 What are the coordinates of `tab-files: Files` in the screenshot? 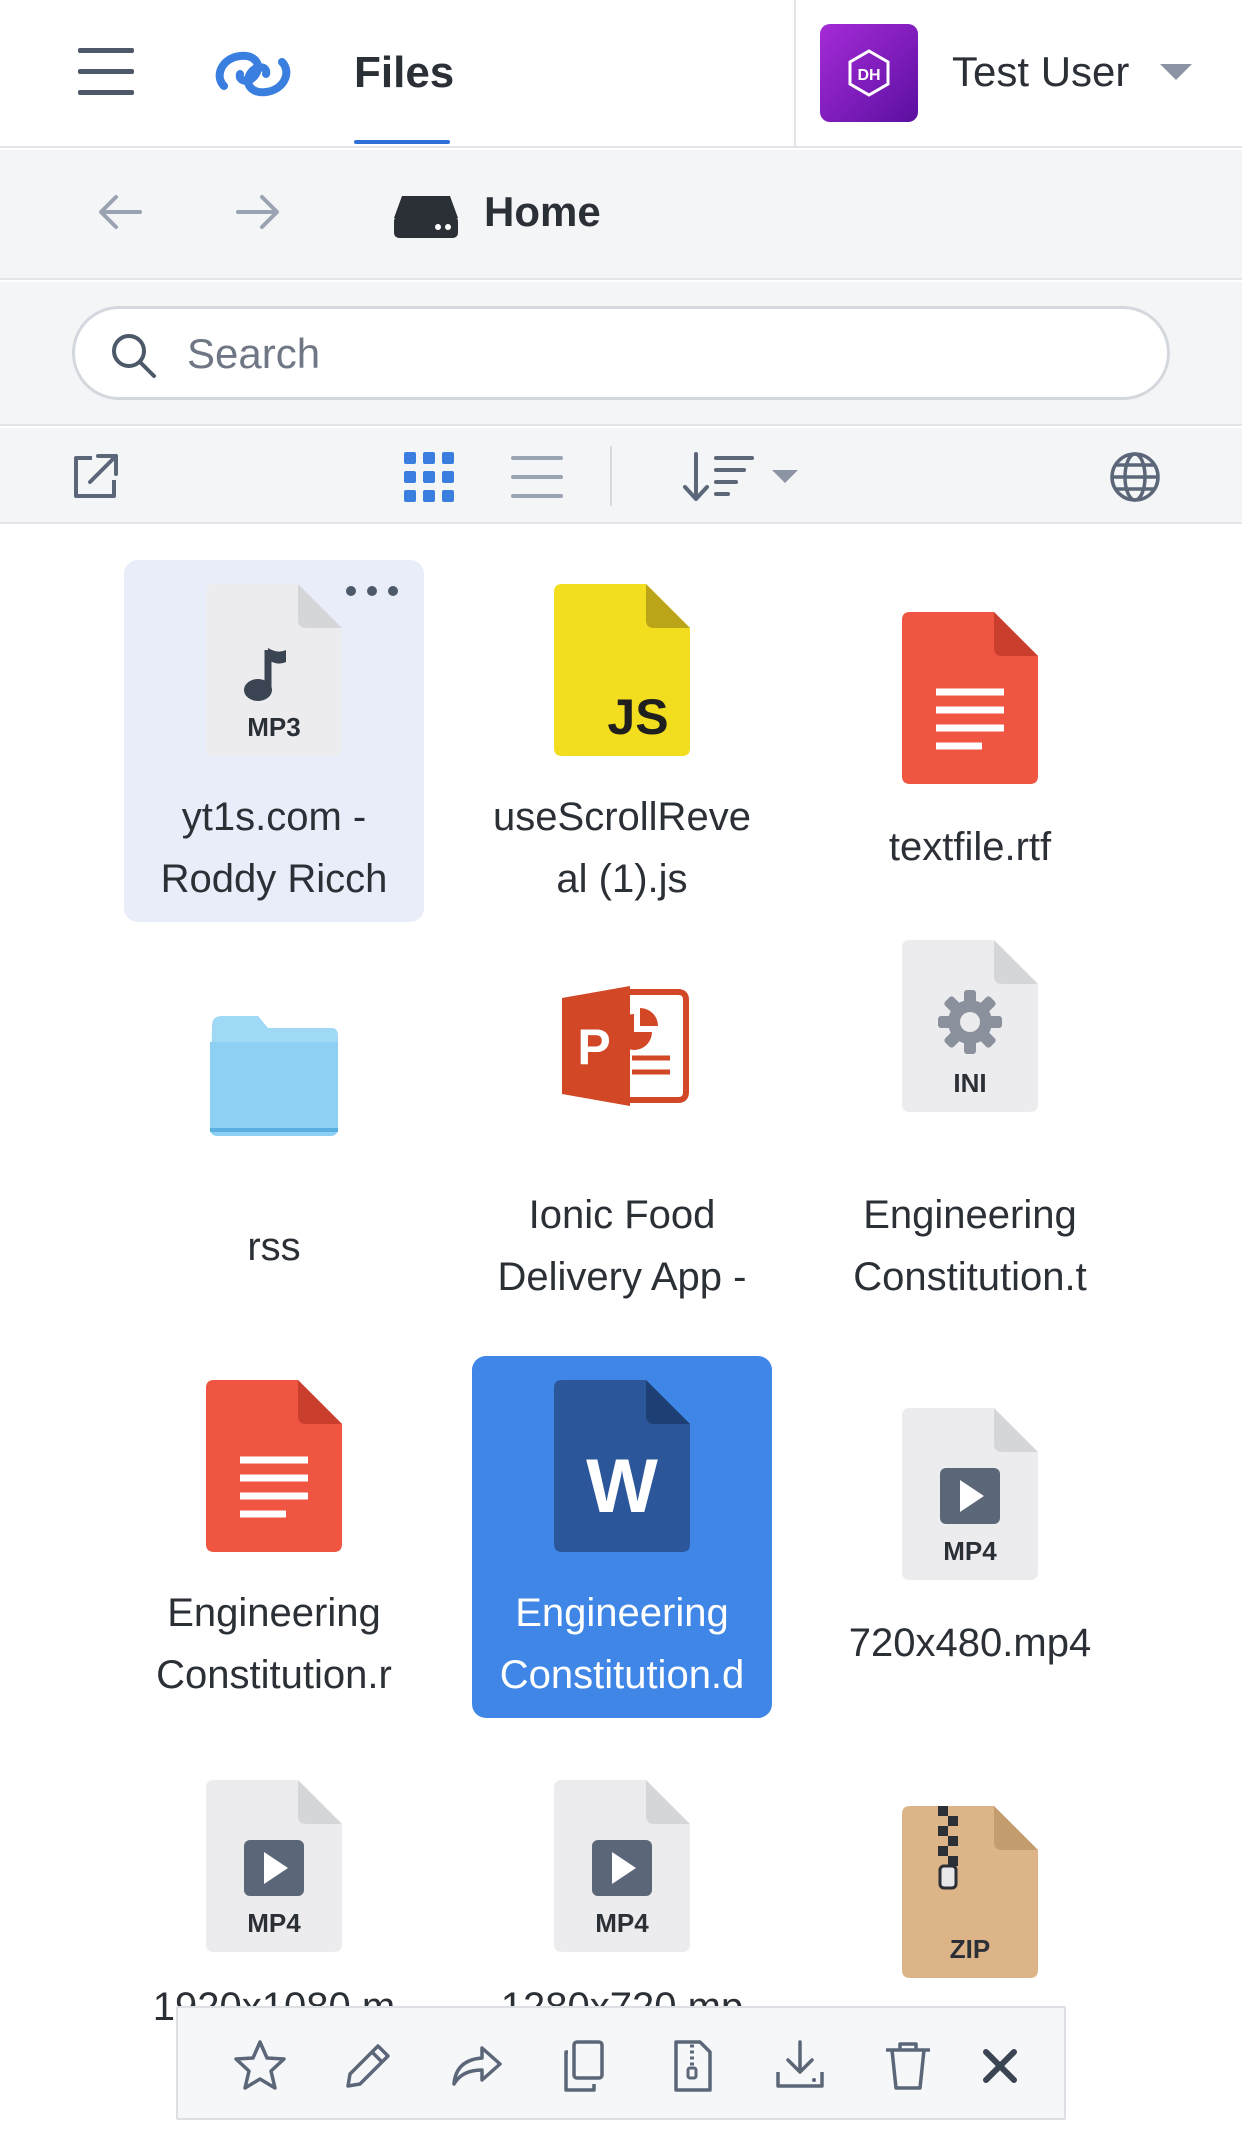 It's located at (404, 74).